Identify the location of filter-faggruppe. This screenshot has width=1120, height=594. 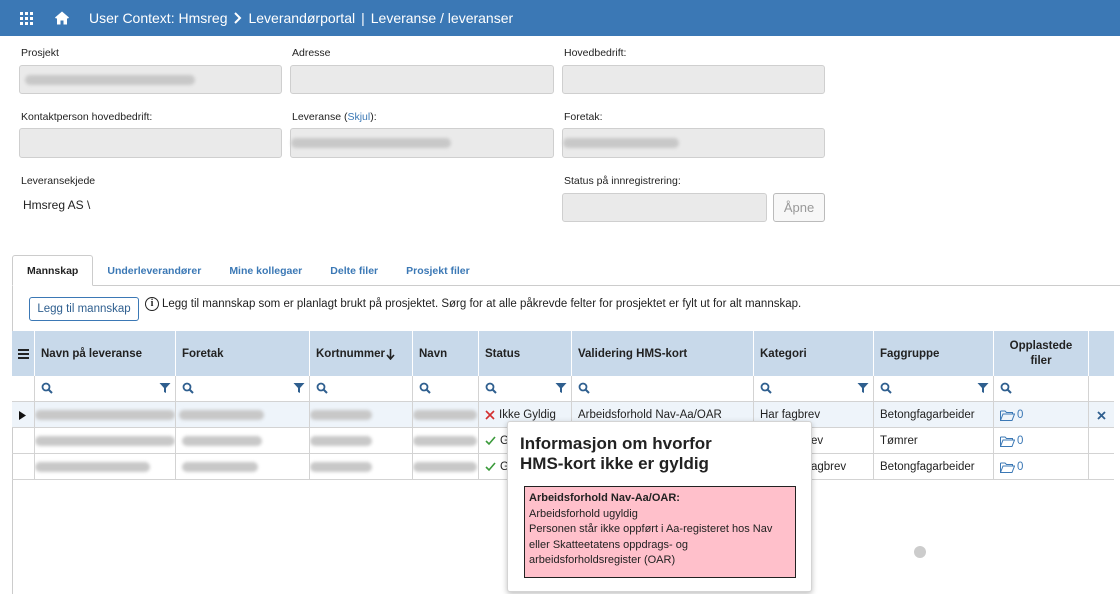
(934, 389).